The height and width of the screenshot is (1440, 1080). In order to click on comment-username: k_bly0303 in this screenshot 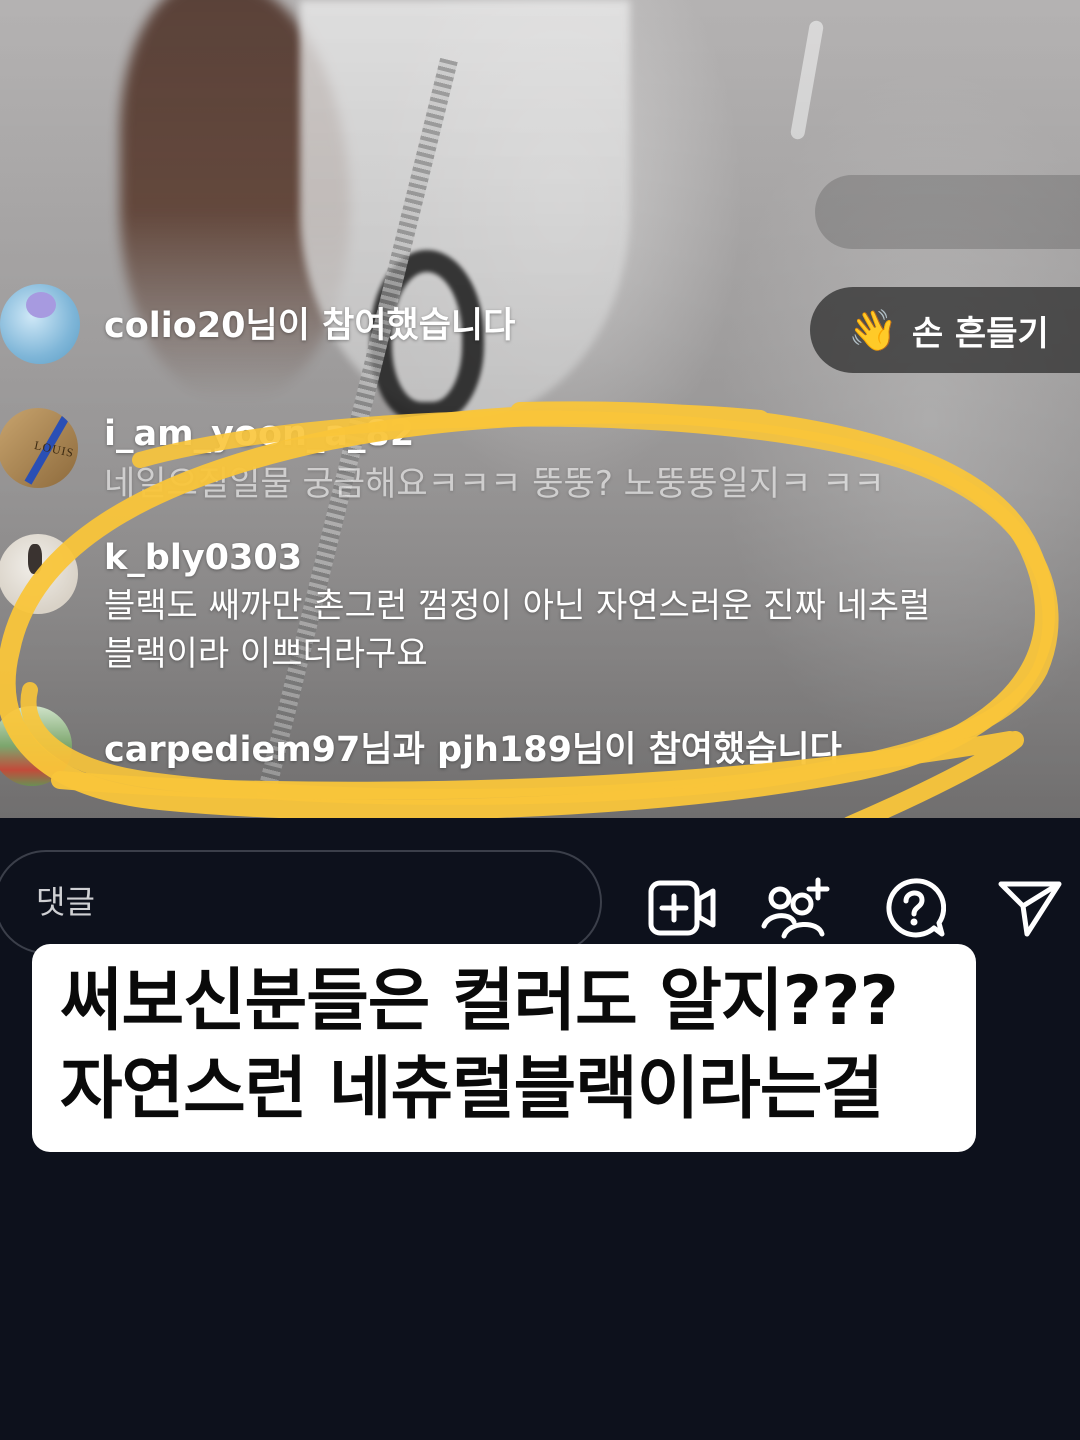, I will do `click(203, 558)`.